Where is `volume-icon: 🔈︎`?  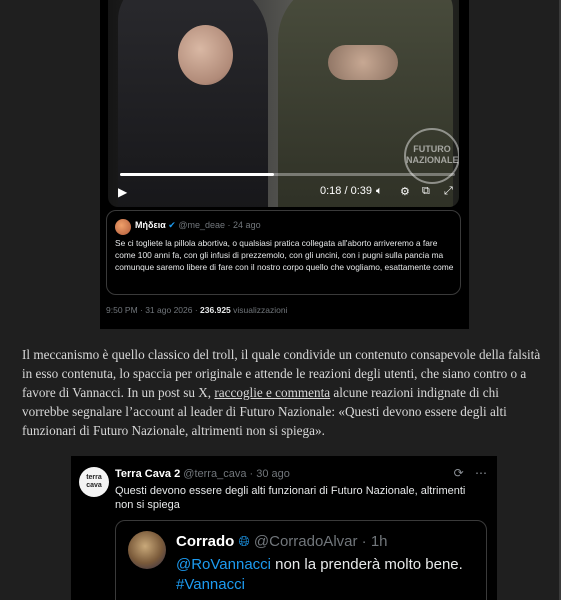 volume-icon: 🔈︎ is located at coordinates (379, 191).